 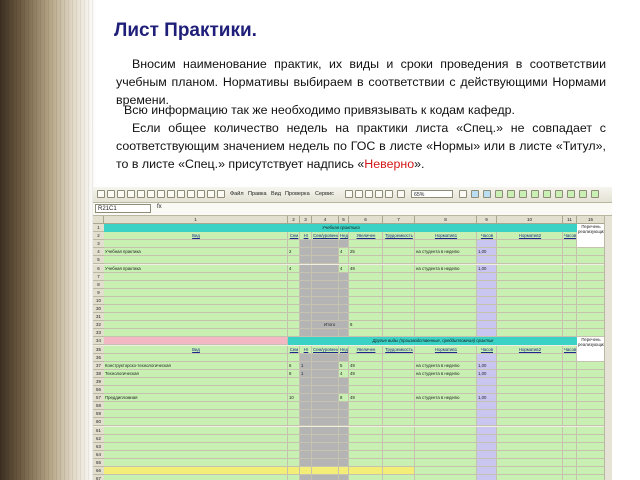 I want to click on open-file-icon, so click(x=111, y=194).